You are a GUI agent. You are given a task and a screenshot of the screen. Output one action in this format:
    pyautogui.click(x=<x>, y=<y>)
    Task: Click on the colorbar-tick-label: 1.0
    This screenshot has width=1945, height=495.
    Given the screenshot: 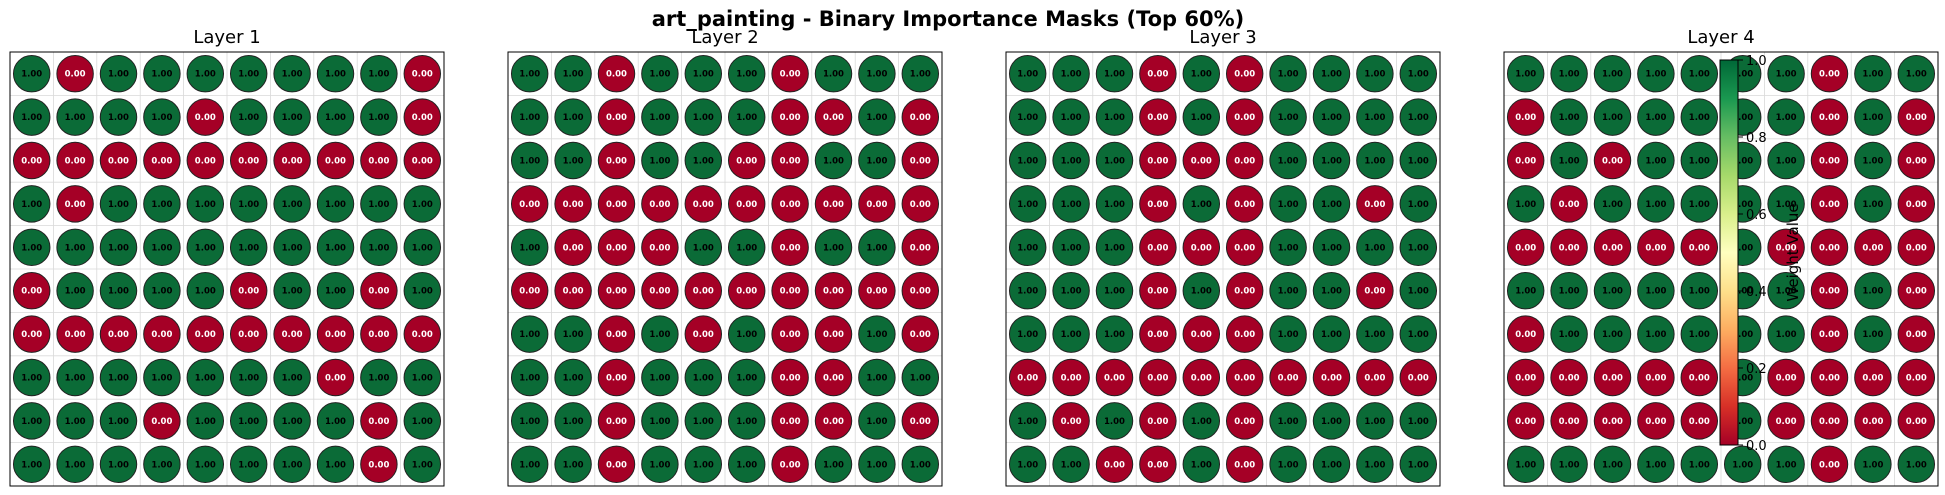 What is the action you would take?
    pyautogui.click(x=1756, y=61)
    